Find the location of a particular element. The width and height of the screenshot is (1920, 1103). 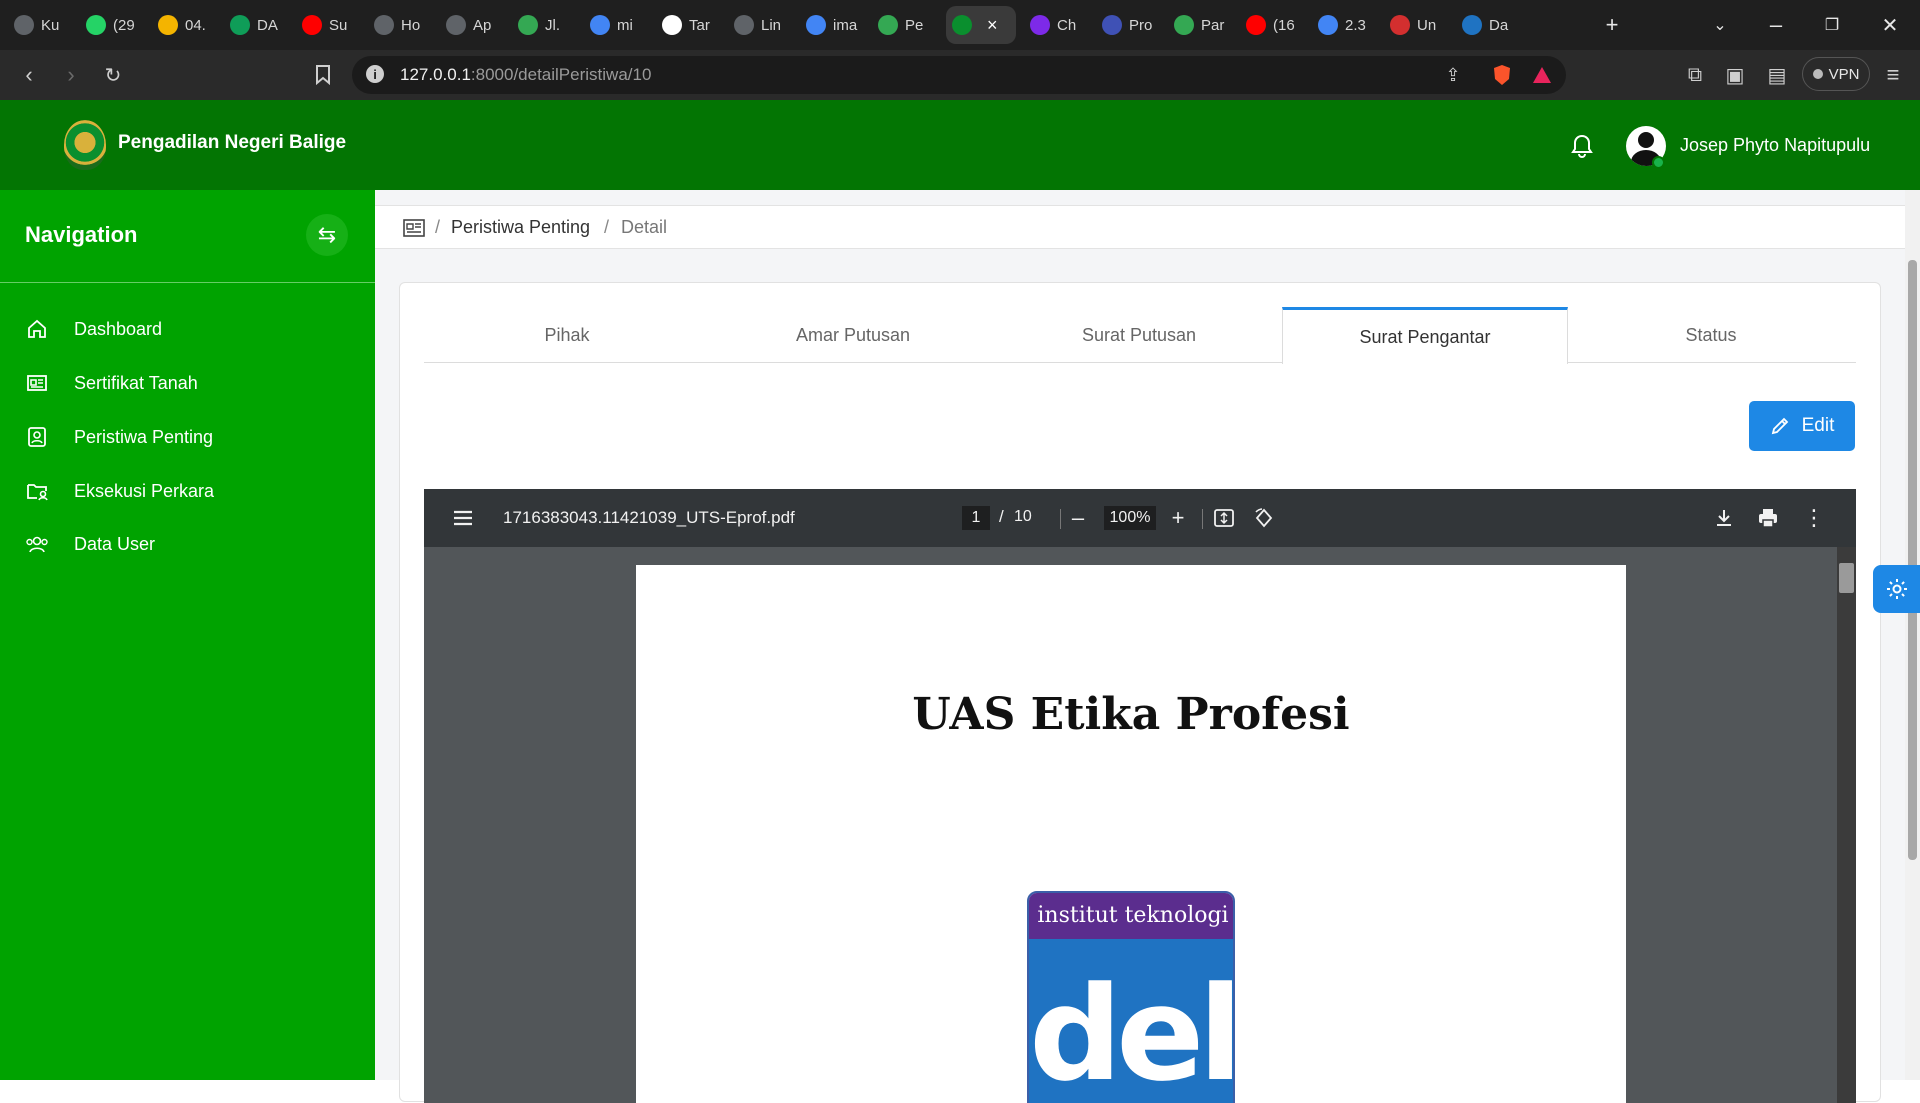

address-bar: i 127.0.0.1:8000/detailPeristiwa/10 ⇪ is located at coordinates (959, 75).